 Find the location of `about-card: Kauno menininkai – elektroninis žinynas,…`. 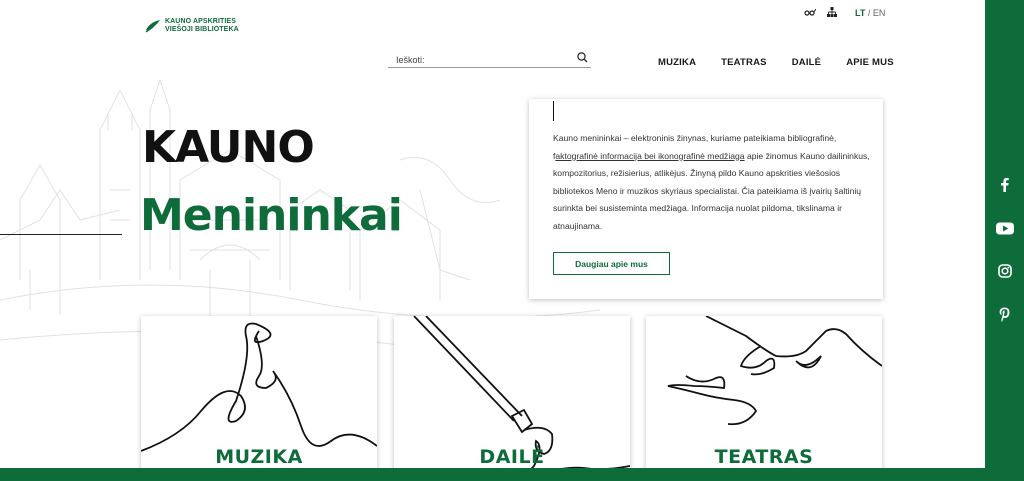

about-card: Kauno menininkai – elektroninis žinynas,… is located at coordinates (706, 199).